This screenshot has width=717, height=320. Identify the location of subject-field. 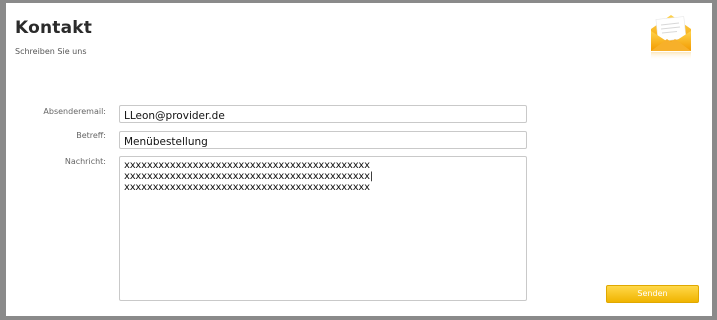
(323, 140).